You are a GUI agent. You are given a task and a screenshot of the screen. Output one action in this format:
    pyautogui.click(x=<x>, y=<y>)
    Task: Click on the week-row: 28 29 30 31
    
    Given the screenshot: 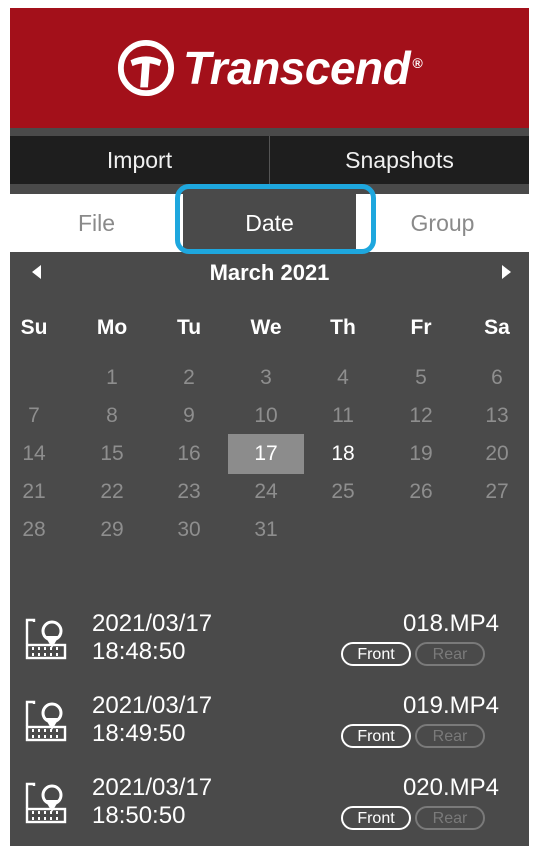 What is the action you would take?
    pyautogui.click(x=269, y=531)
    